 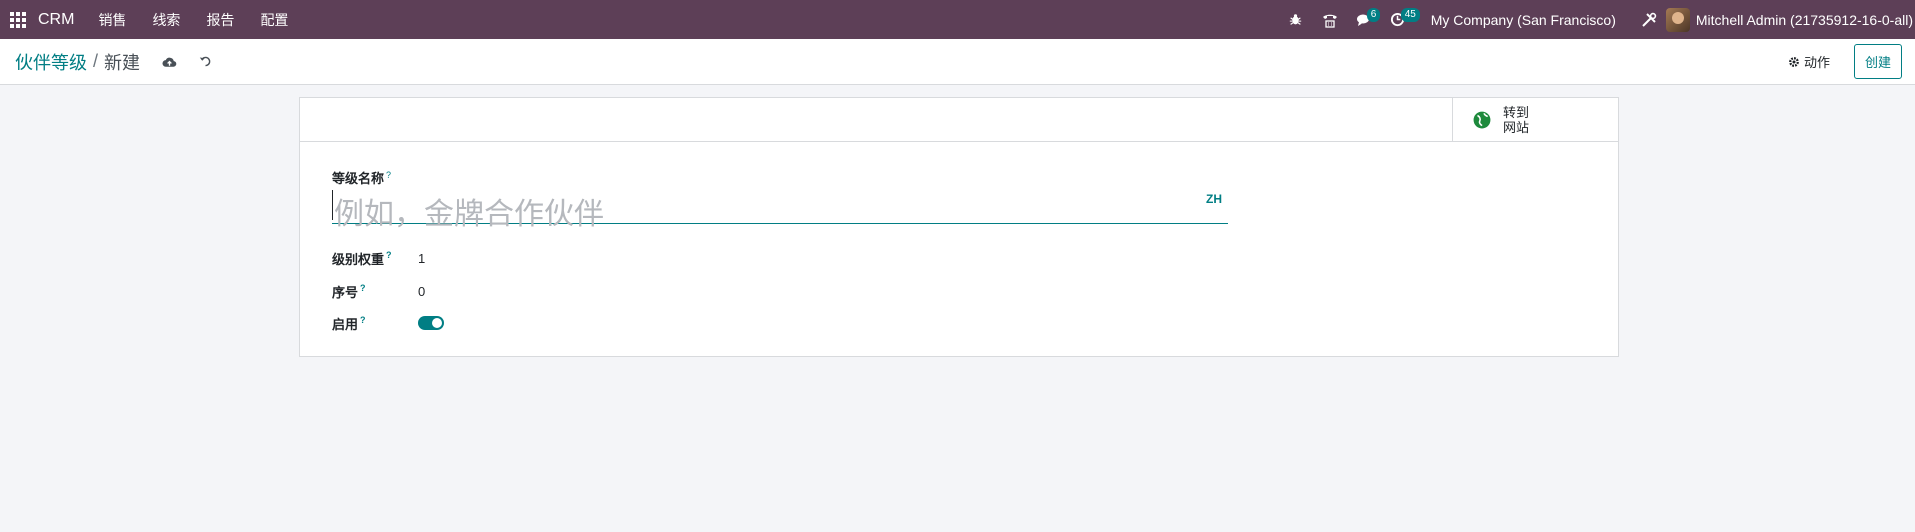 I want to click on app-brand: CRM, so click(x=56, y=20).